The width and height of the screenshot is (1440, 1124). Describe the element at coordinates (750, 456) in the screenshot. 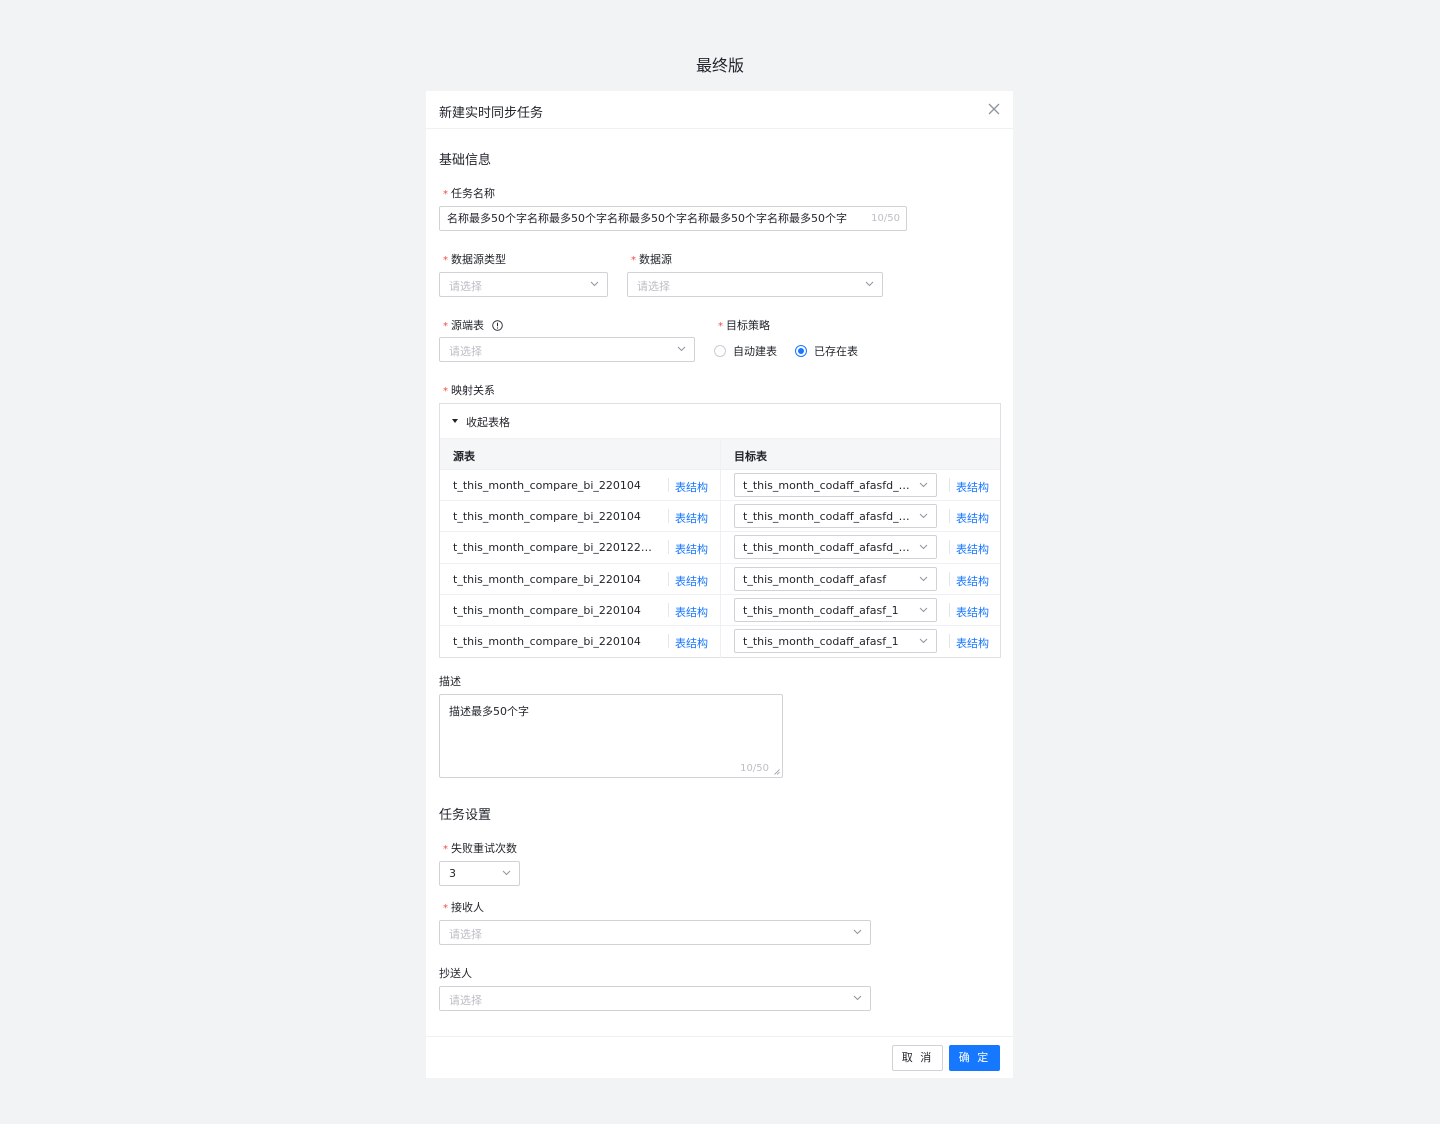

I see `column-header-target: 目标表` at that location.